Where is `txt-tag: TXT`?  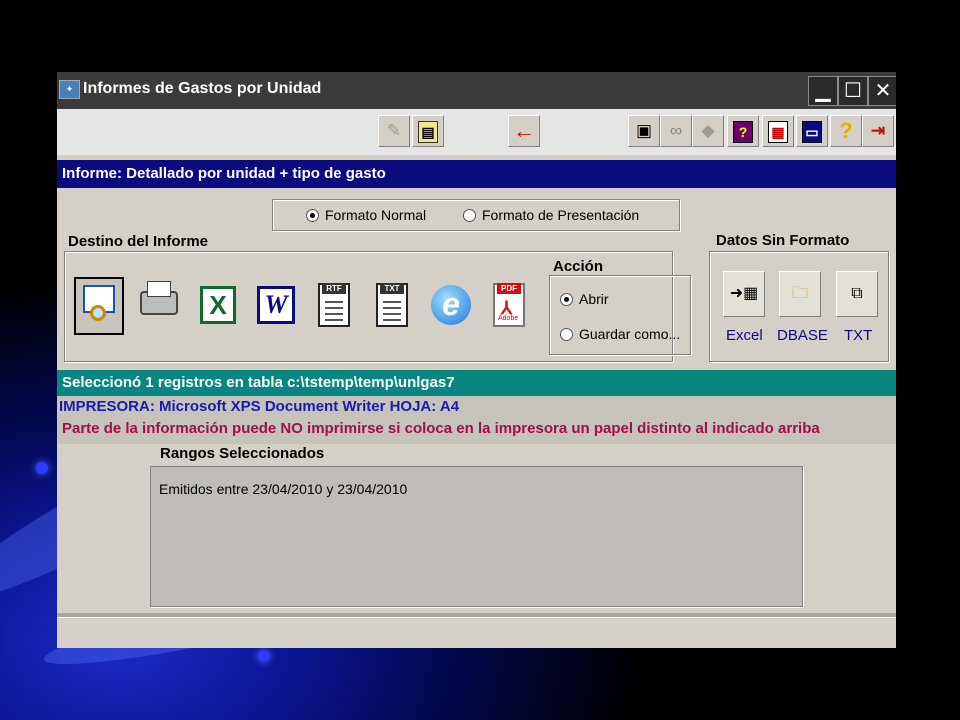 txt-tag: TXT is located at coordinates (392, 288).